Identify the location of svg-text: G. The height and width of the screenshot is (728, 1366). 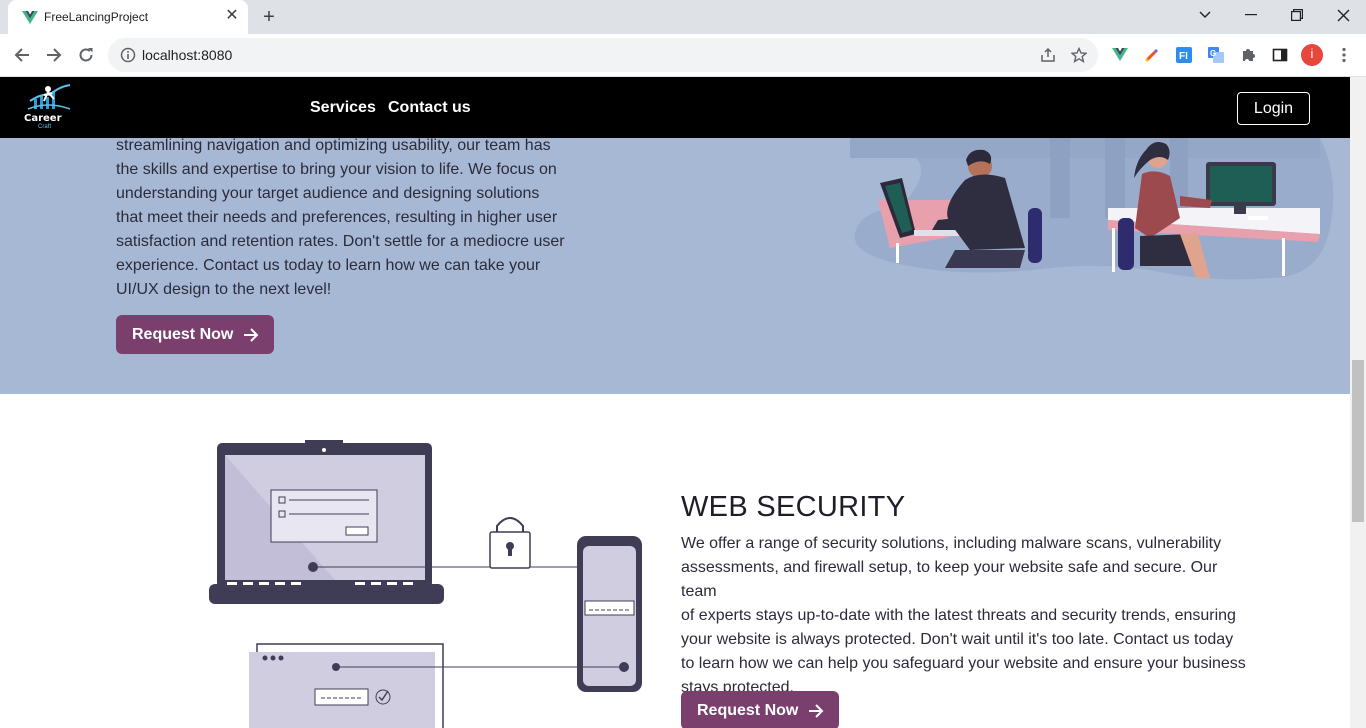
(1213, 53).